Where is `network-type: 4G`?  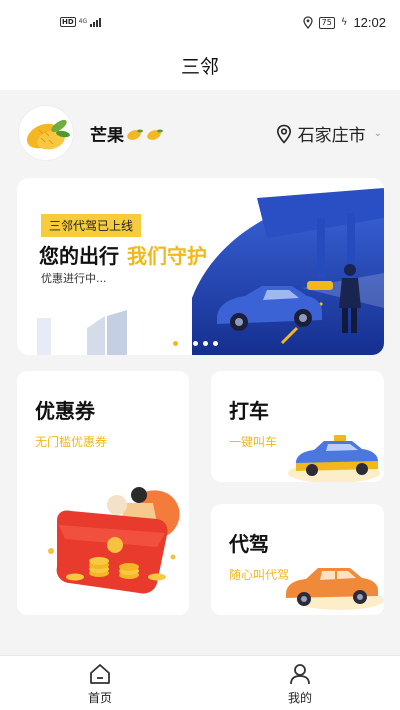 network-type: 4G is located at coordinates (83, 21).